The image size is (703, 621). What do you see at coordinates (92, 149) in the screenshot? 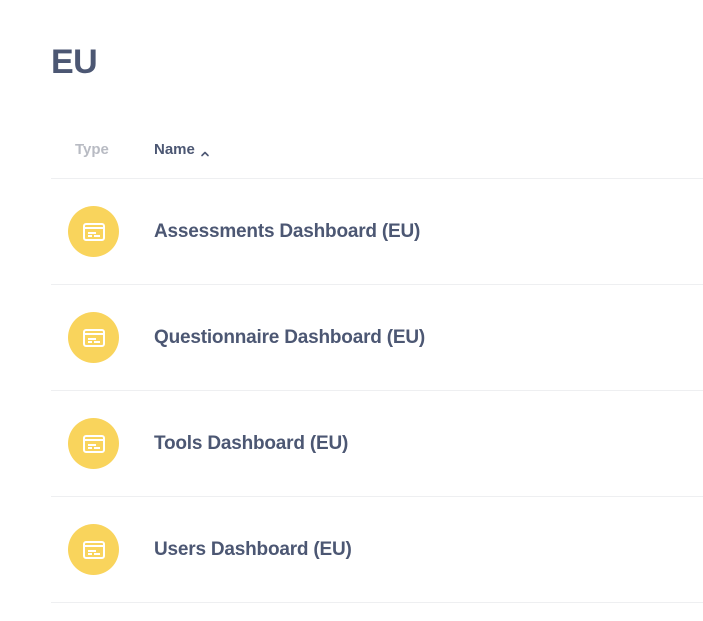
I see `column-header-type: Type` at bounding box center [92, 149].